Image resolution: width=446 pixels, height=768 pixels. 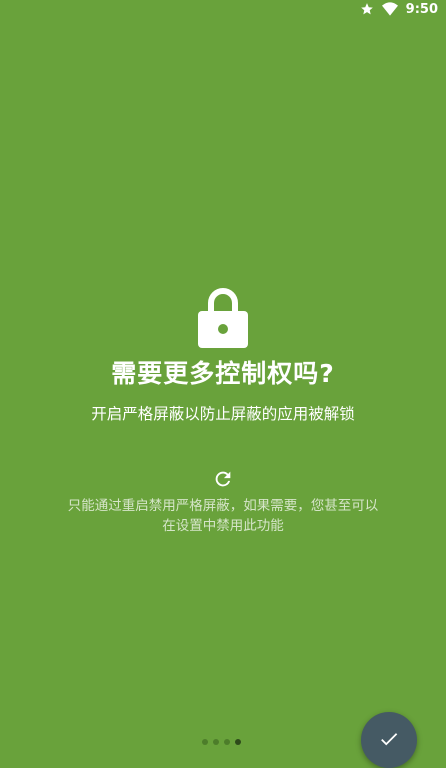 I want to click on wifi-icon, so click(x=389, y=9).